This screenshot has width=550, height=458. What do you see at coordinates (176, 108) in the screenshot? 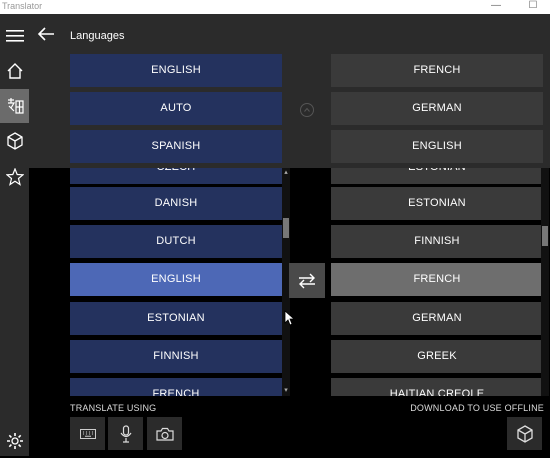
I see `recent-source-auto: AUTO` at bounding box center [176, 108].